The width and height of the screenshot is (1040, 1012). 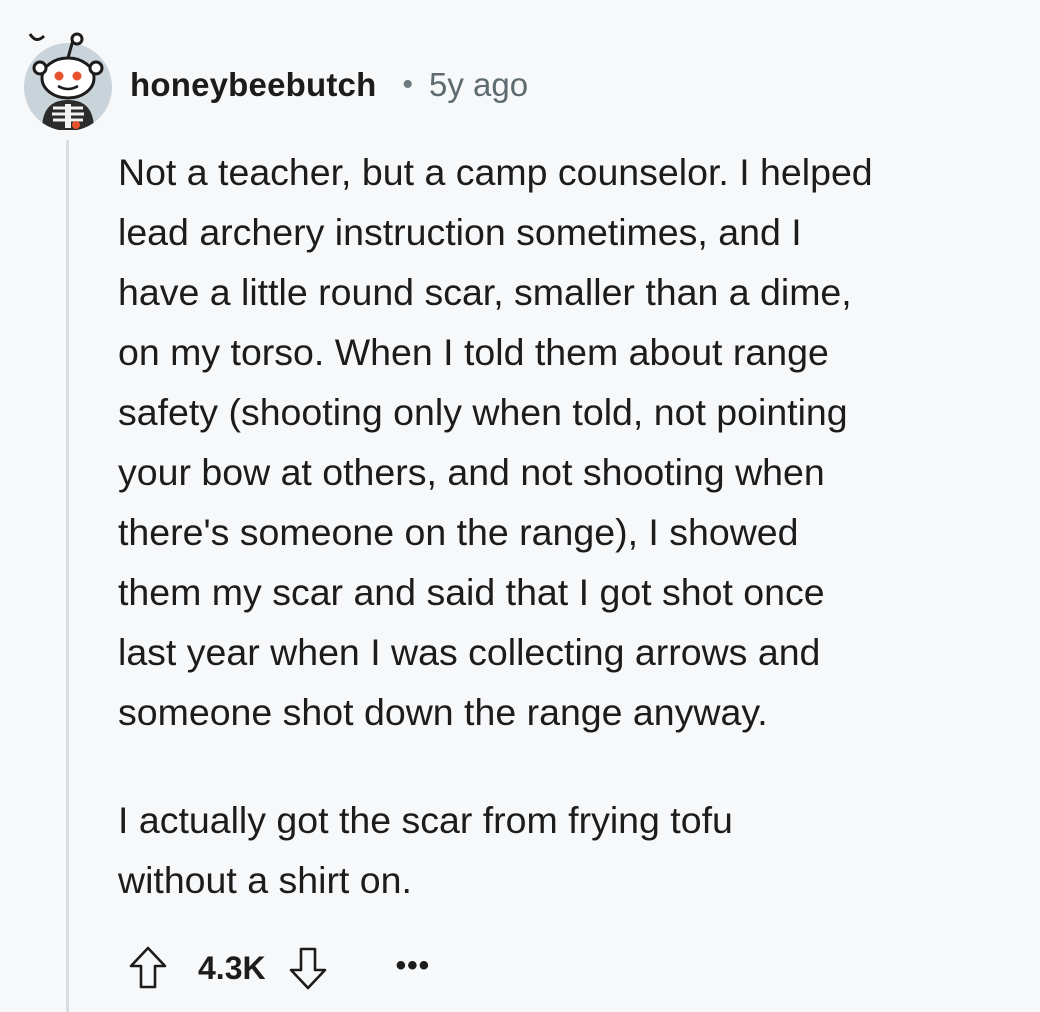 I want to click on username-link: honeybeebutch, so click(x=253, y=85).